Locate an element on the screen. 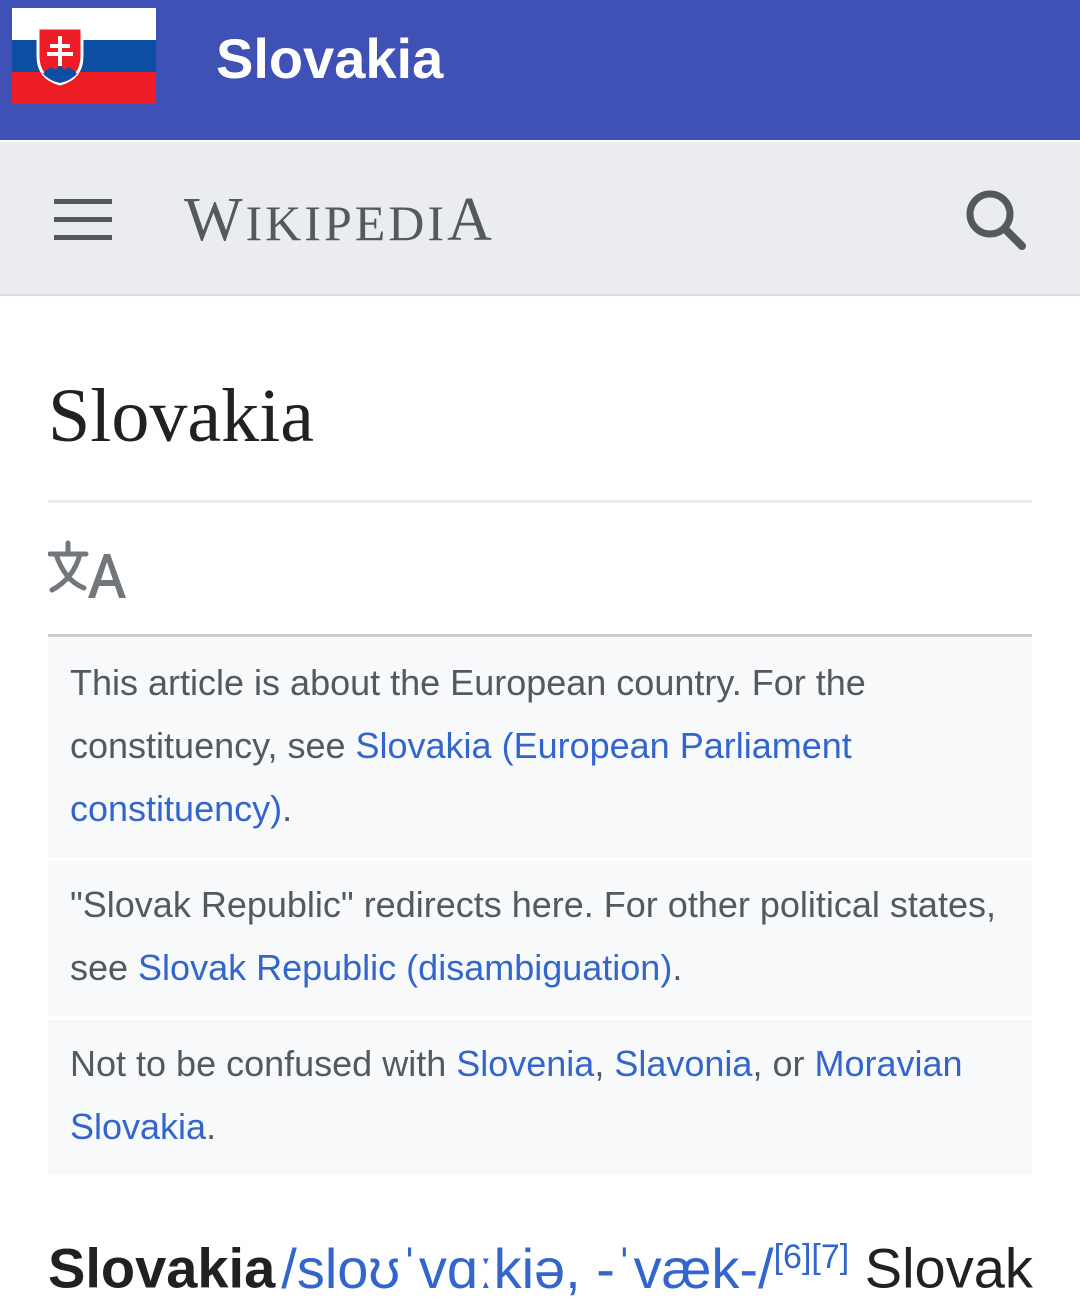  wordmark-a: A is located at coordinates (471, 220).